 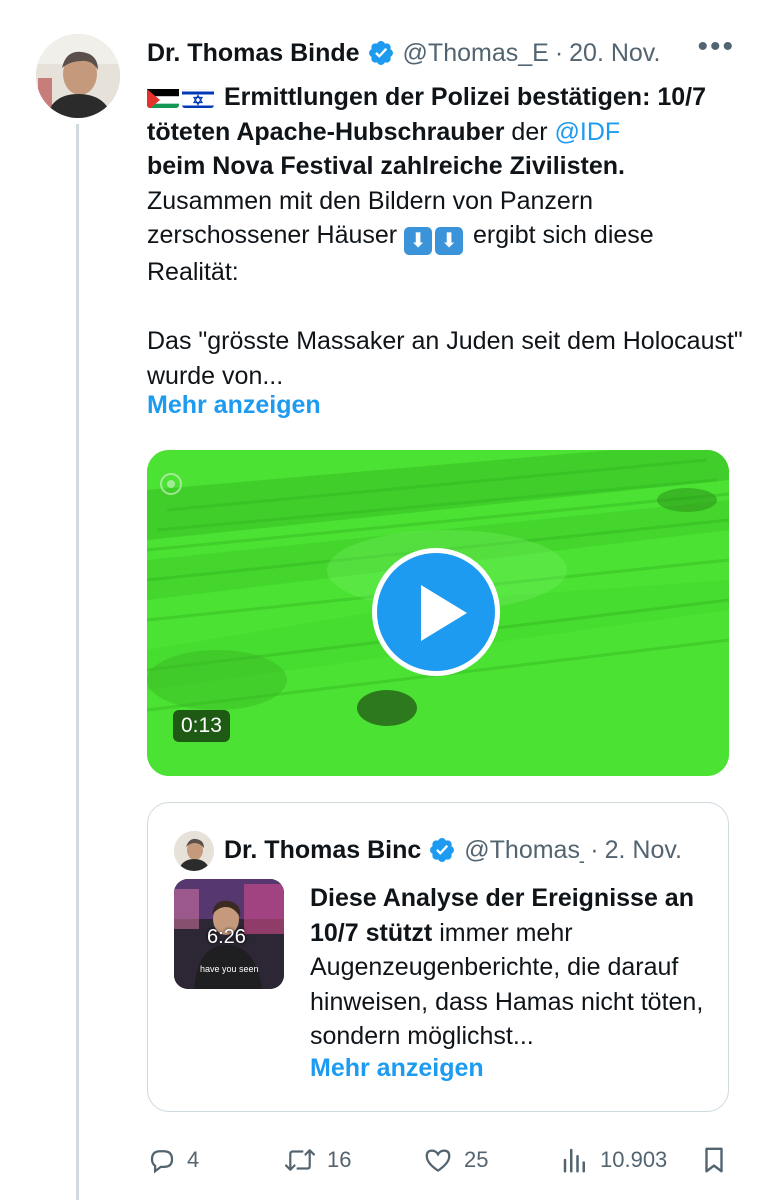 I want to click on quoted-avatar-photo, so click(x=194, y=851).